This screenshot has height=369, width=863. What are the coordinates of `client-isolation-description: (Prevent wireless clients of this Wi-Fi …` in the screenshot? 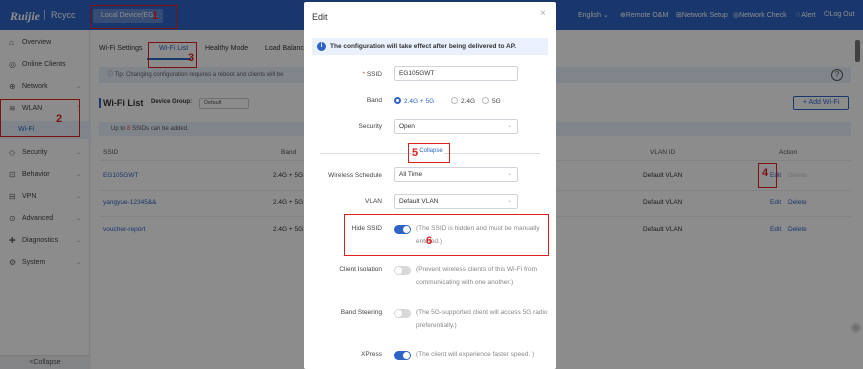 It's located at (476, 276).